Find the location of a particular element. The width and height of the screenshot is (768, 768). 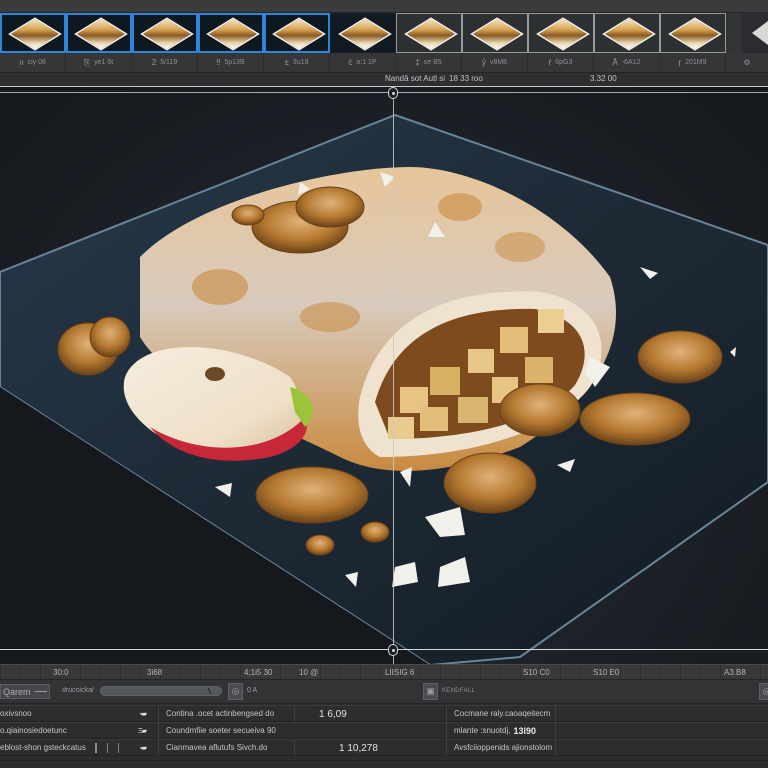

property-cell: mlante :snuotdj, 13l90 is located at coordinates (501, 730).